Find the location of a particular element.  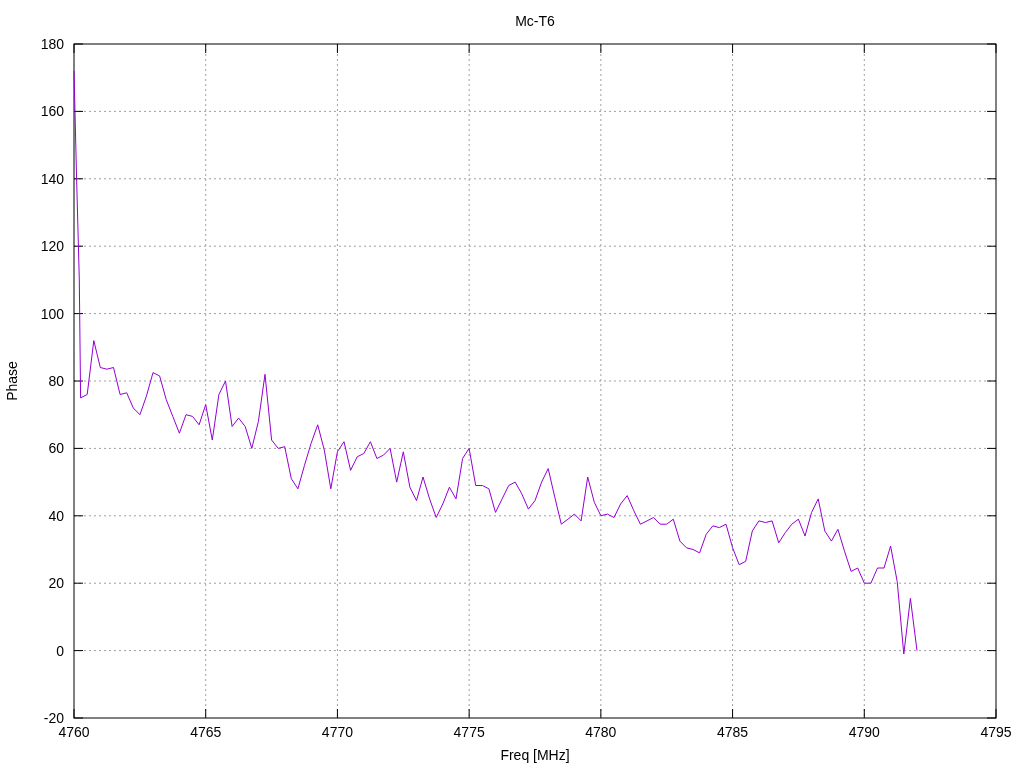

tick-label: 160 is located at coordinates (52, 111).